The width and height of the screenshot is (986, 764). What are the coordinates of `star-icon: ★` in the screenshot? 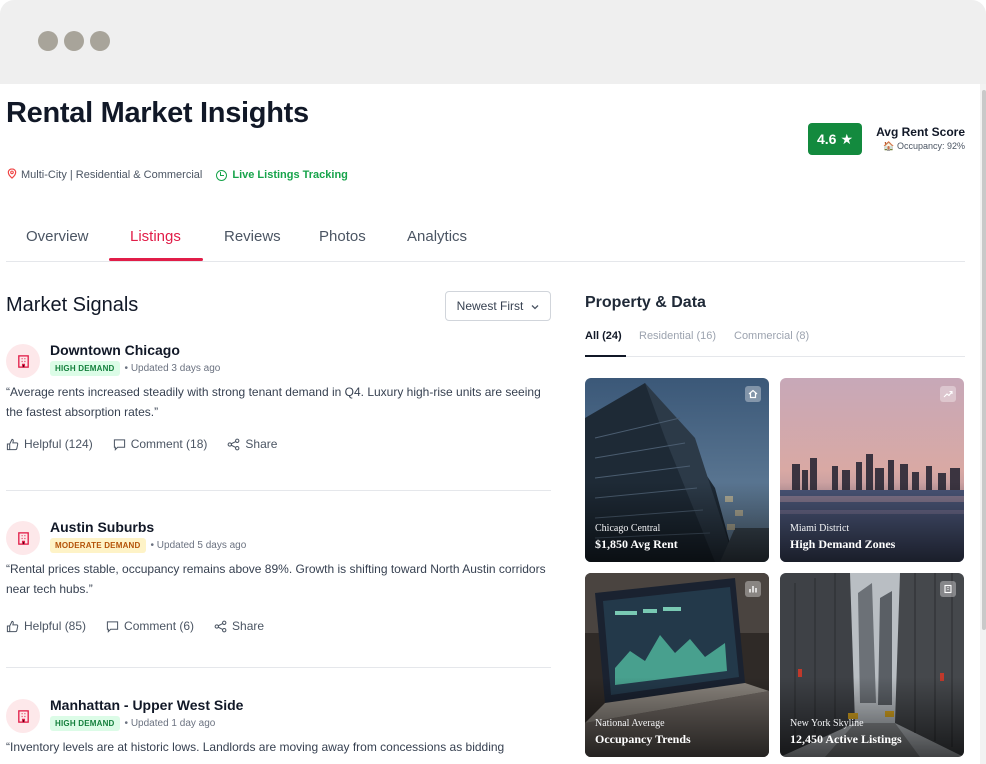 It's located at (847, 138).